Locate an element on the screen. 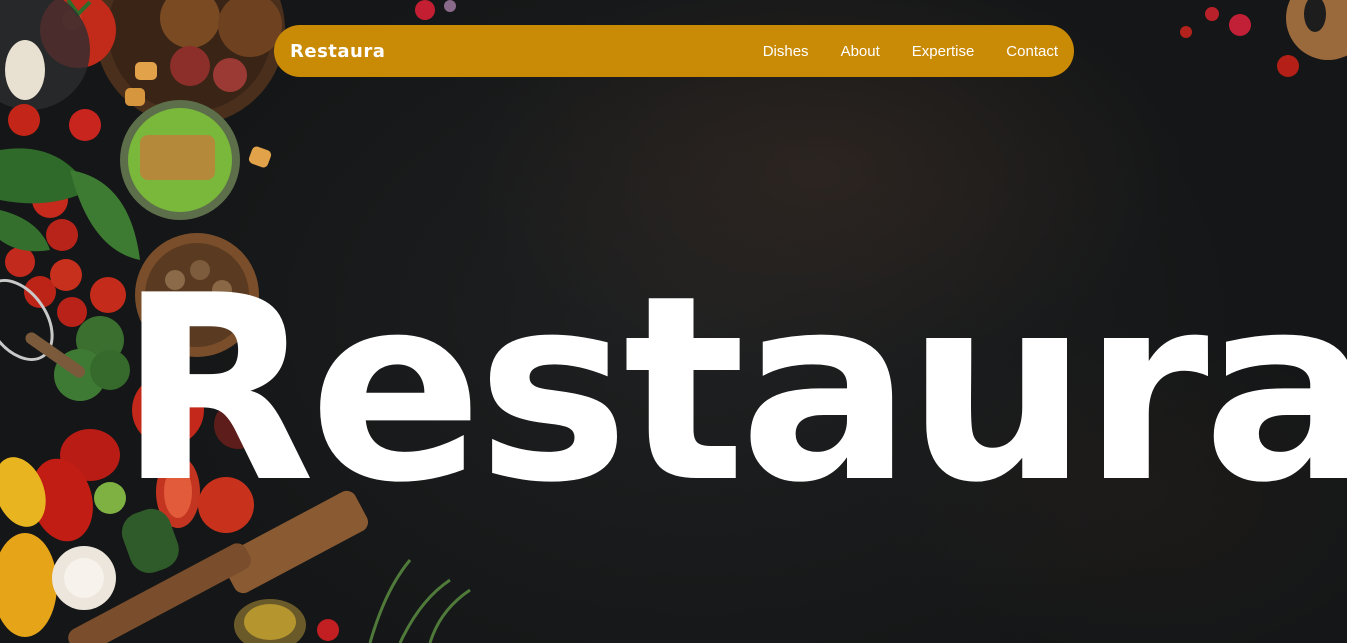 The width and height of the screenshot is (1347, 643). nav-link-contact: Contact is located at coordinates (1032, 51).